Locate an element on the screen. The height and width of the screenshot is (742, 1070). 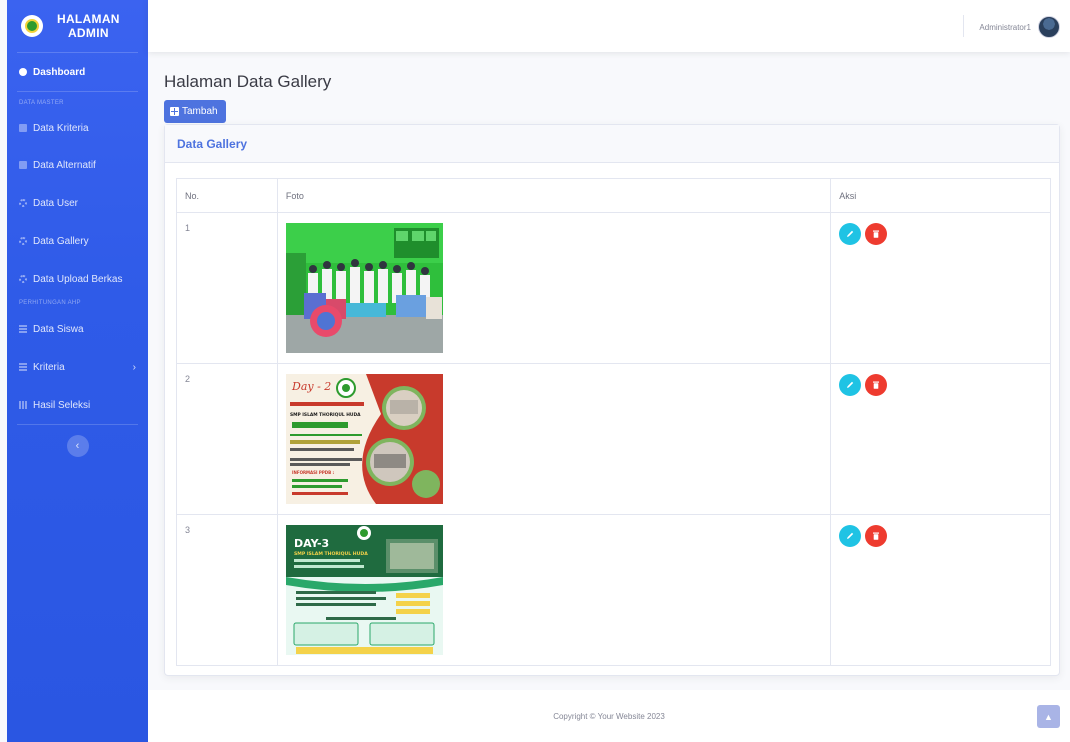
sidebar-item-label: Hasil Seleksi is located at coordinates (62, 405).